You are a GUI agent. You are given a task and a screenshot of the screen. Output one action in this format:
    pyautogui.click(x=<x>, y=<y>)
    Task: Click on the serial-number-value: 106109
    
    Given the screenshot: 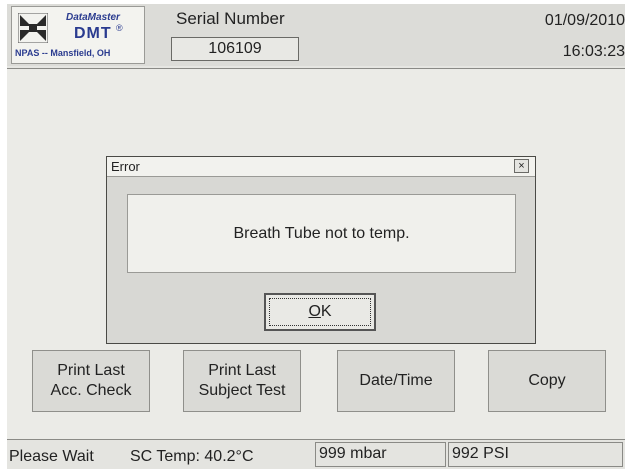 What is the action you would take?
    pyautogui.click(x=235, y=49)
    